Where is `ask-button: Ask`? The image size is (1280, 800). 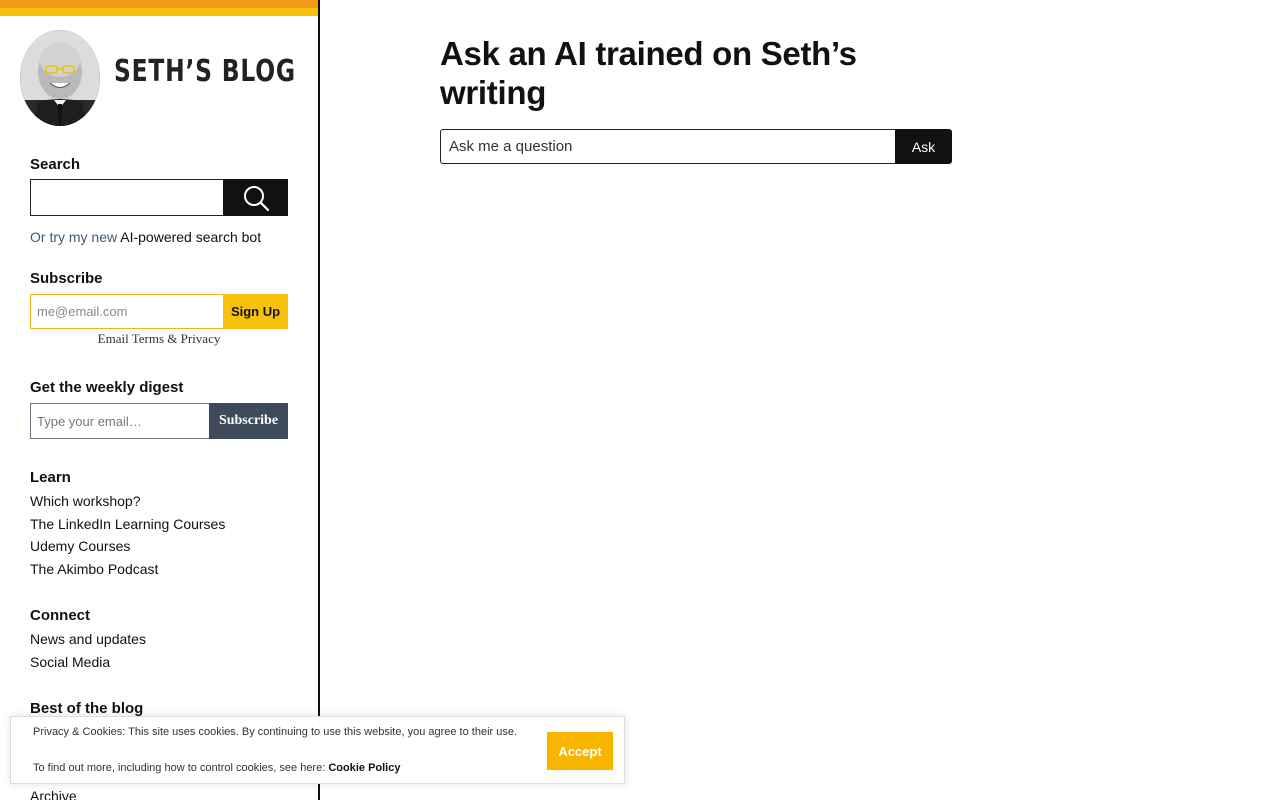
ask-button: Ask is located at coordinates (923, 146).